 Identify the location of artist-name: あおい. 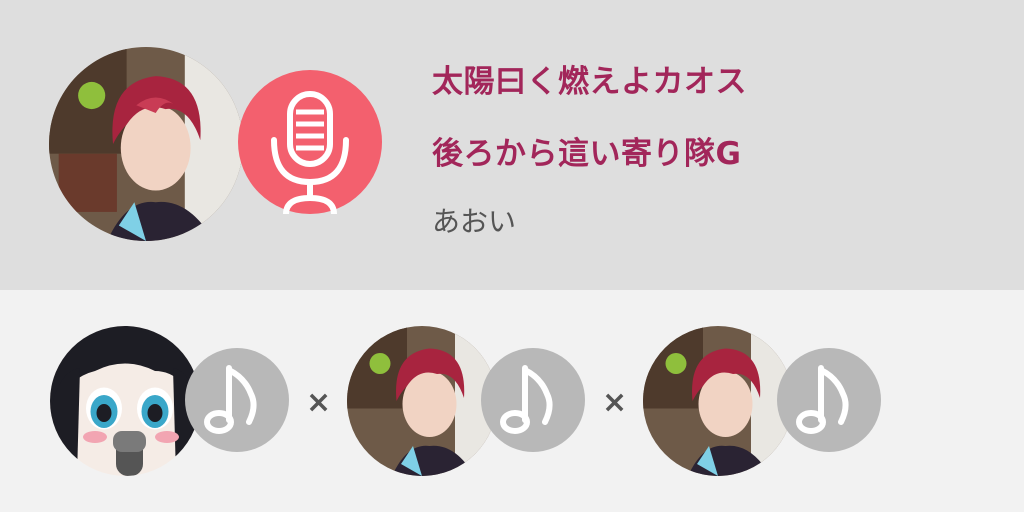
(474, 220).